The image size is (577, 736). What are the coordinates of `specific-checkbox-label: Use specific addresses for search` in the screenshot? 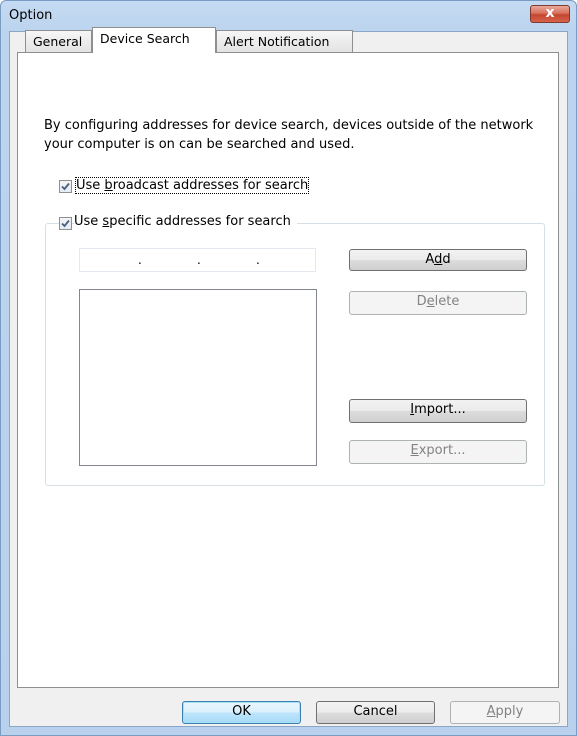 It's located at (185, 221).